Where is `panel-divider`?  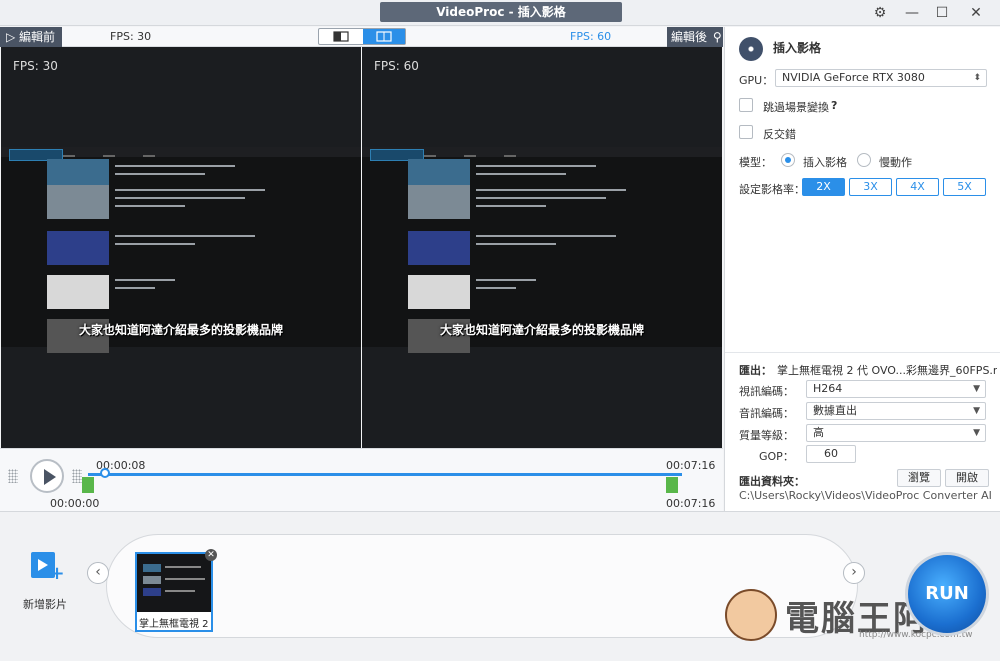
panel-divider is located at coordinates (862, 352).